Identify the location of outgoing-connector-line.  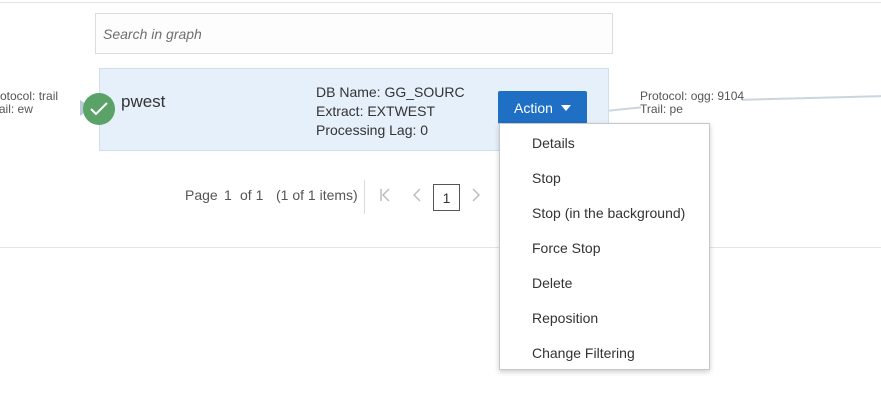
(811, 98).